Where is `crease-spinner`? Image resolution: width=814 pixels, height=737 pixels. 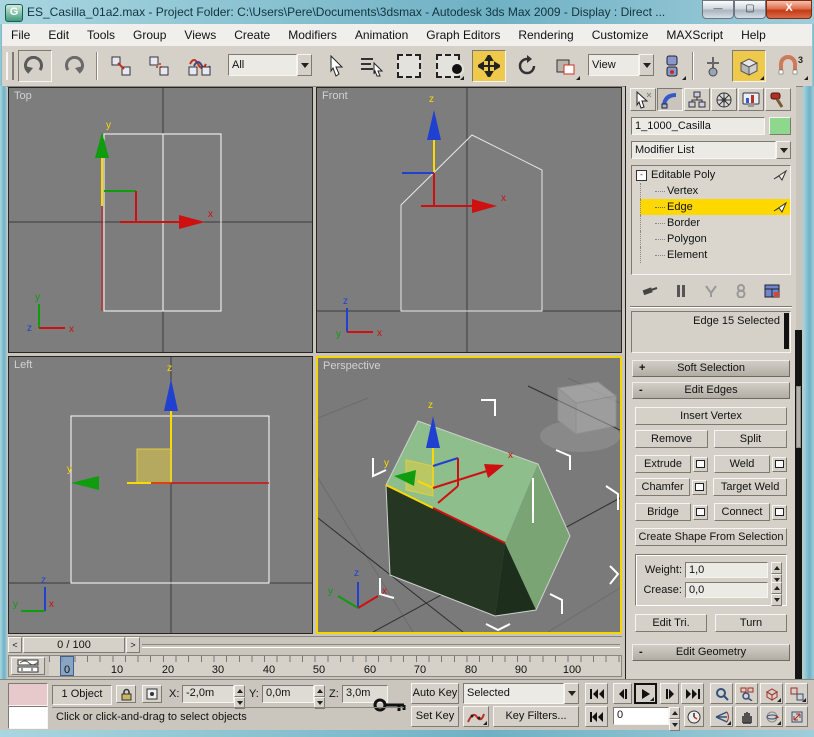 crease-spinner is located at coordinates (776, 594).